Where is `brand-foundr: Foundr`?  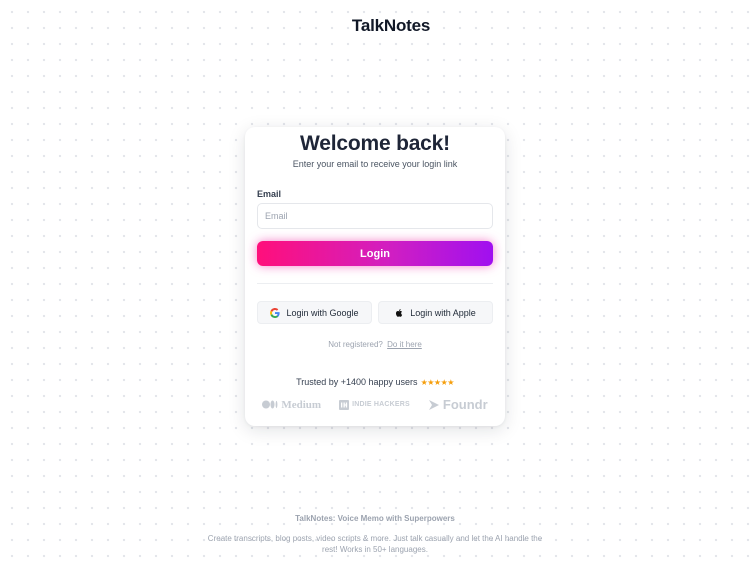
brand-foundr: Foundr is located at coordinates (458, 404).